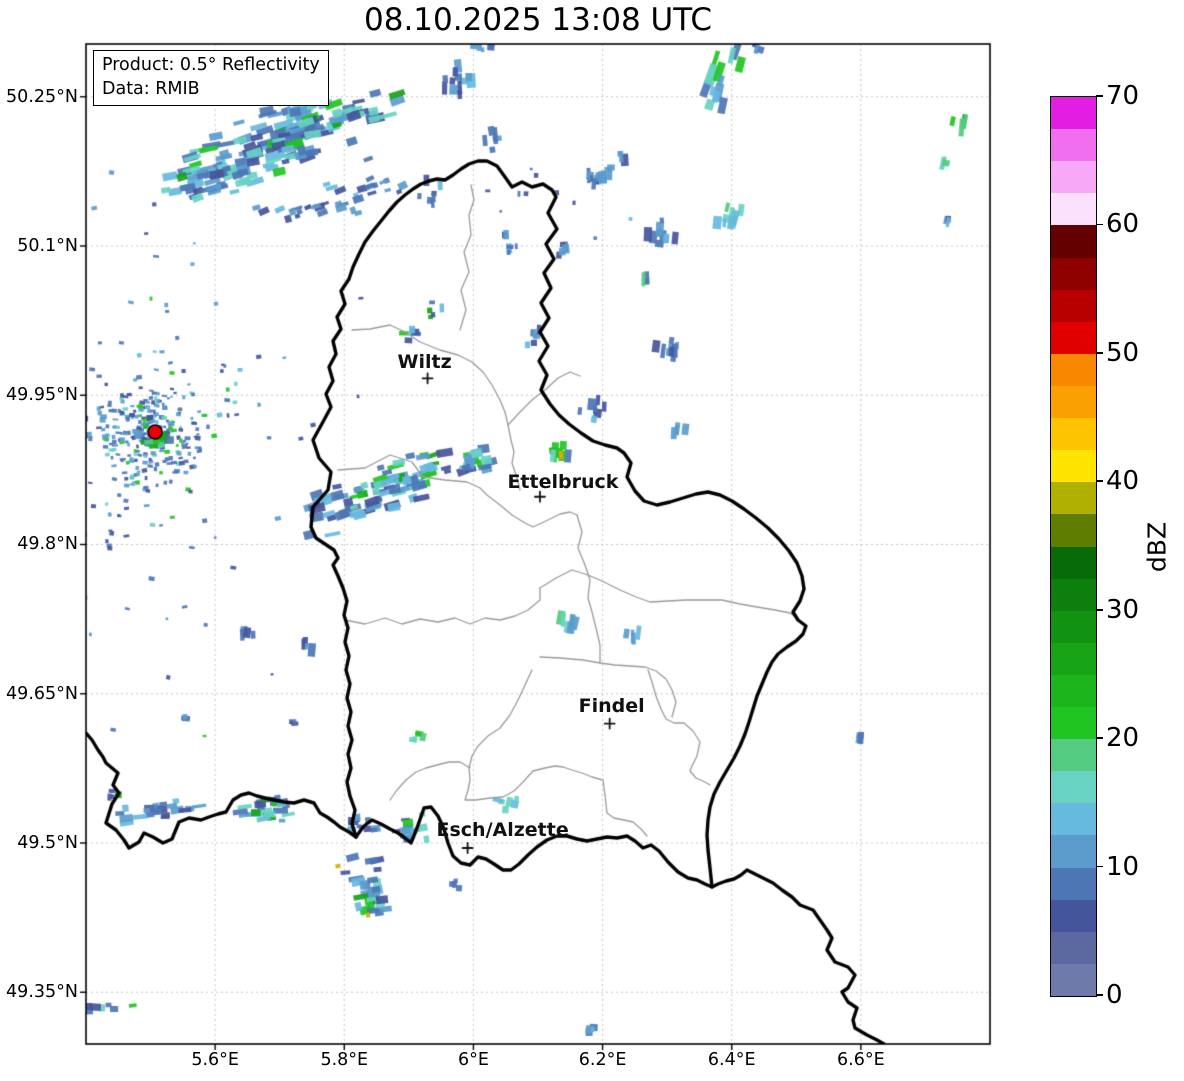 The image size is (1184, 1081). I want to click on x-tick-label: 6.6°E, so click(861, 1060).